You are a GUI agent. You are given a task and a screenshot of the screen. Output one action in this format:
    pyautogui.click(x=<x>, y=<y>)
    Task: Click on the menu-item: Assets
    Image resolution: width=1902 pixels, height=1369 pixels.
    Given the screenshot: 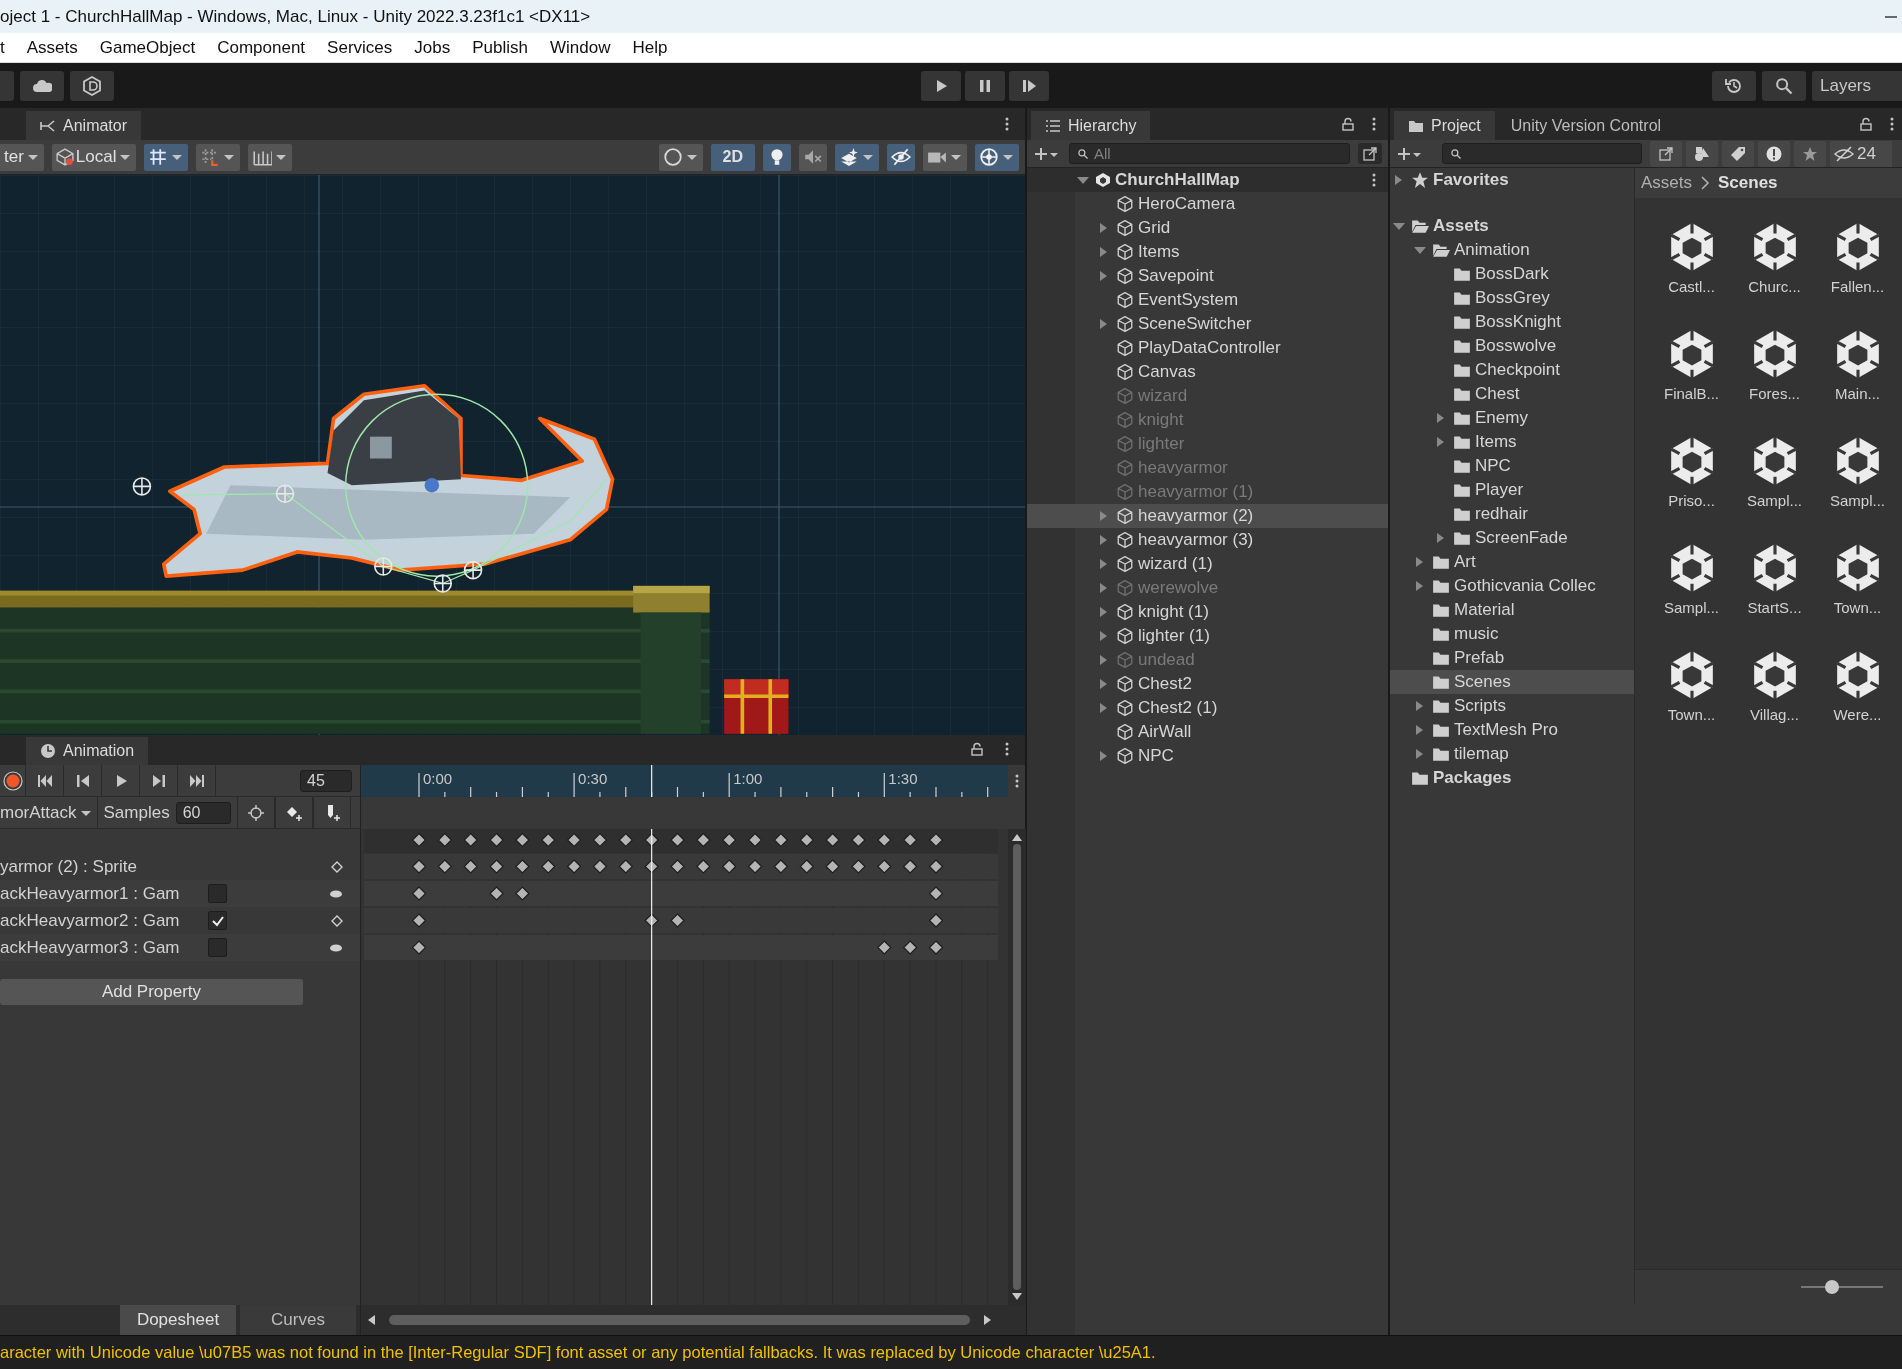 What is the action you would take?
    pyautogui.click(x=52, y=47)
    